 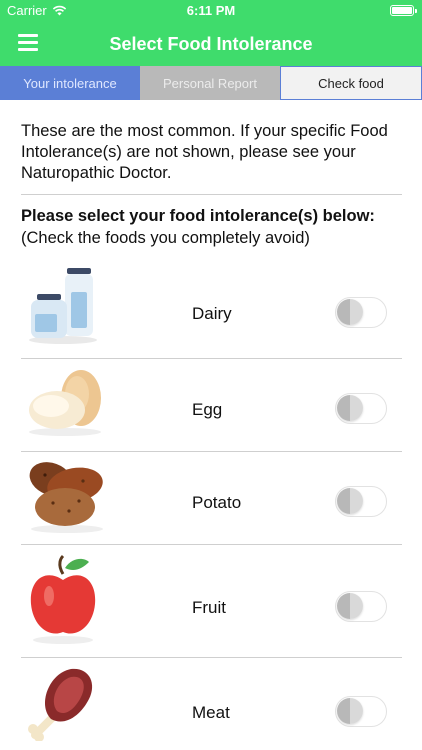 I want to click on food-item-egg: Egg, so click(x=211, y=405).